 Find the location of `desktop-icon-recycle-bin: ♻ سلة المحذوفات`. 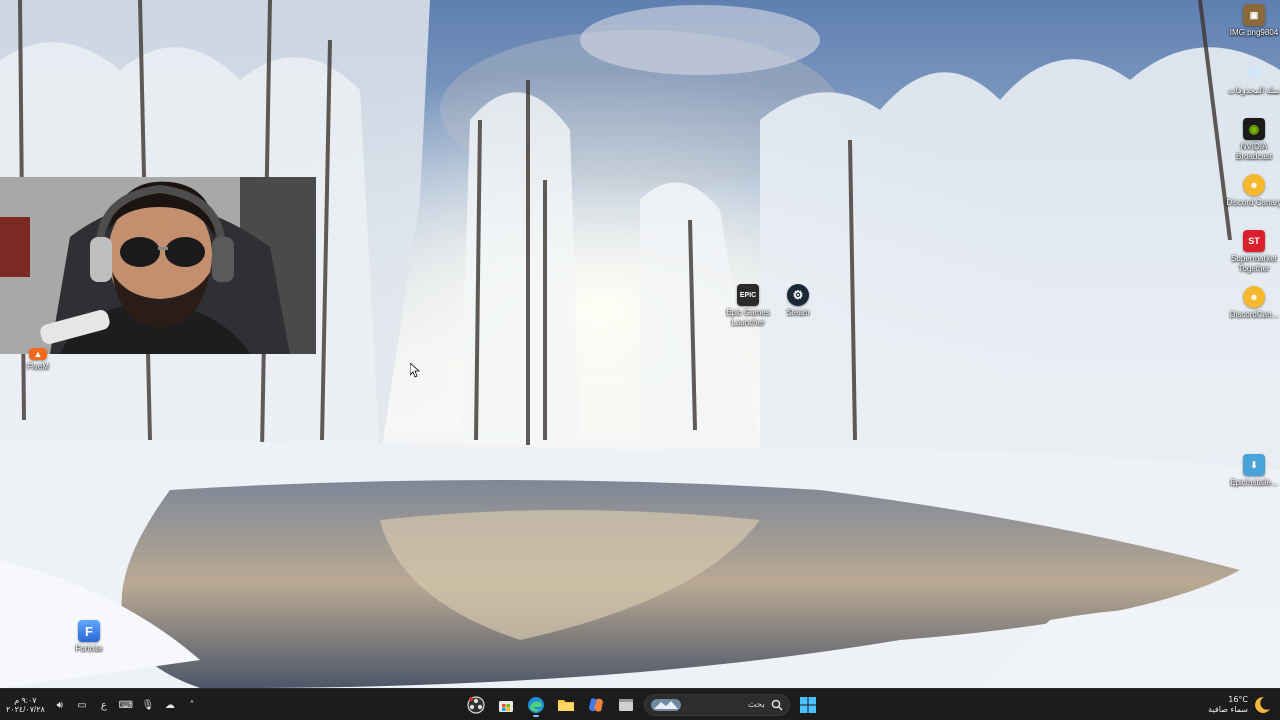

desktop-icon-recycle-bin: ♻ سلة المحذوفات is located at coordinates (1253, 79).